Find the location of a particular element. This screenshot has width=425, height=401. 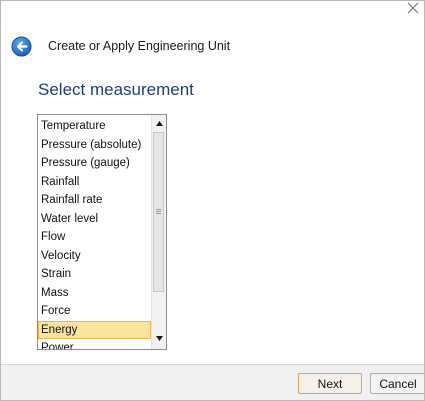

list-item-pressure-absolute: Pressure (absolute) is located at coordinates (94, 145).